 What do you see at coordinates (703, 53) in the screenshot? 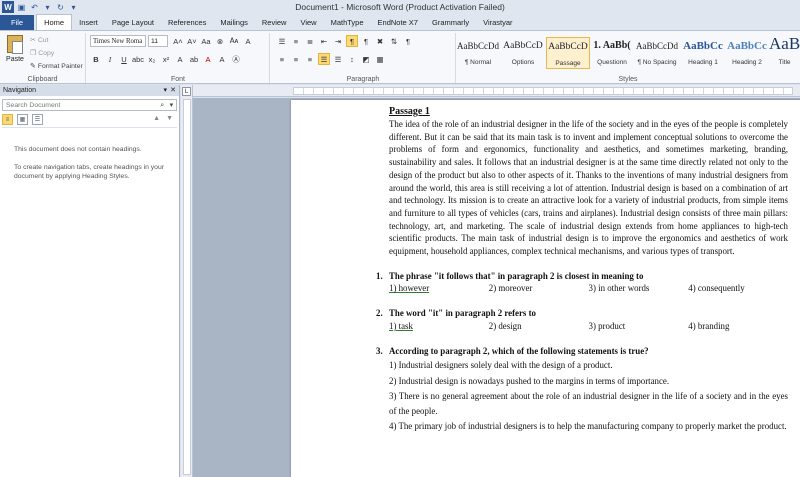
I see `style-heading-1: AaBbCc Heading 1` at bounding box center [703, 53].